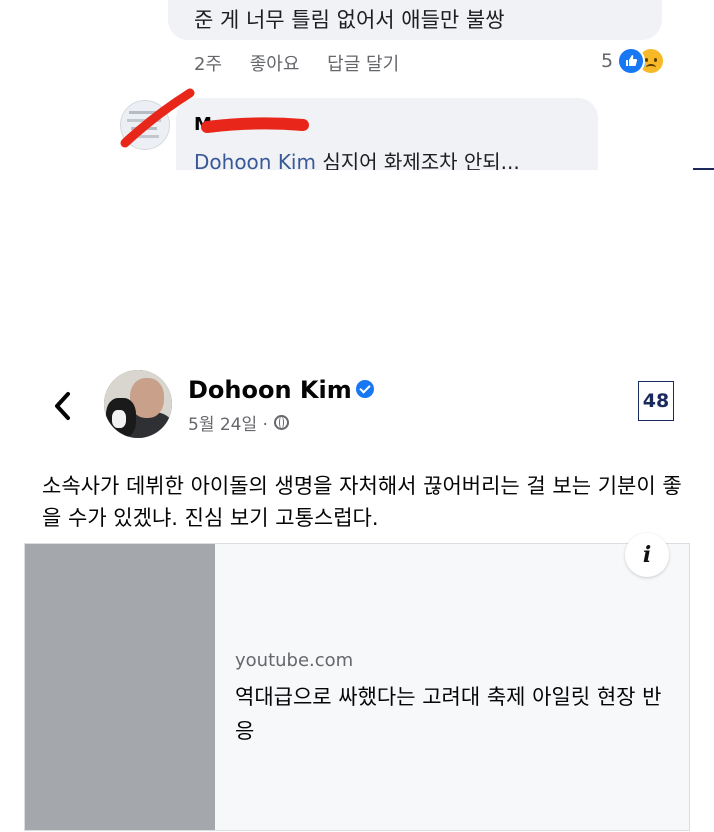  What do you see at coordinates (363, 64) in the screenshot?
I see `reply-button: 답글 달기` at bounding box center [363, 64].